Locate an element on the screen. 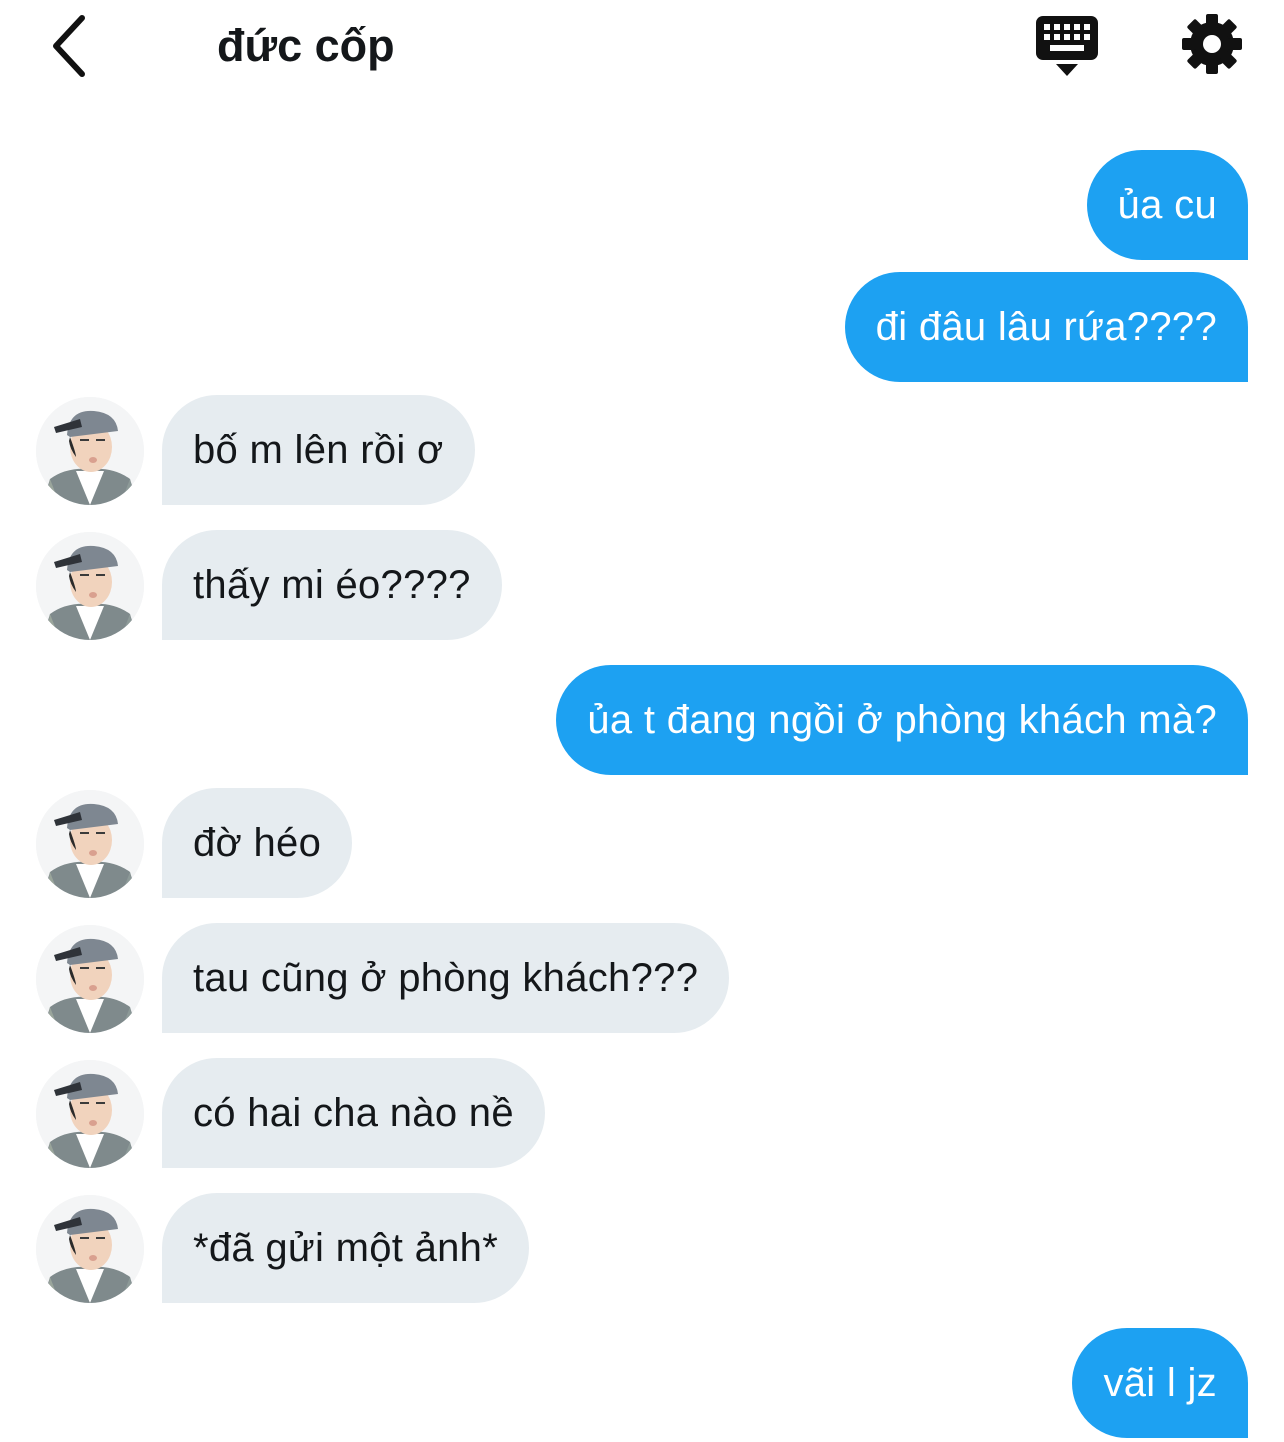  back-button is located at coordinates (68, 46).